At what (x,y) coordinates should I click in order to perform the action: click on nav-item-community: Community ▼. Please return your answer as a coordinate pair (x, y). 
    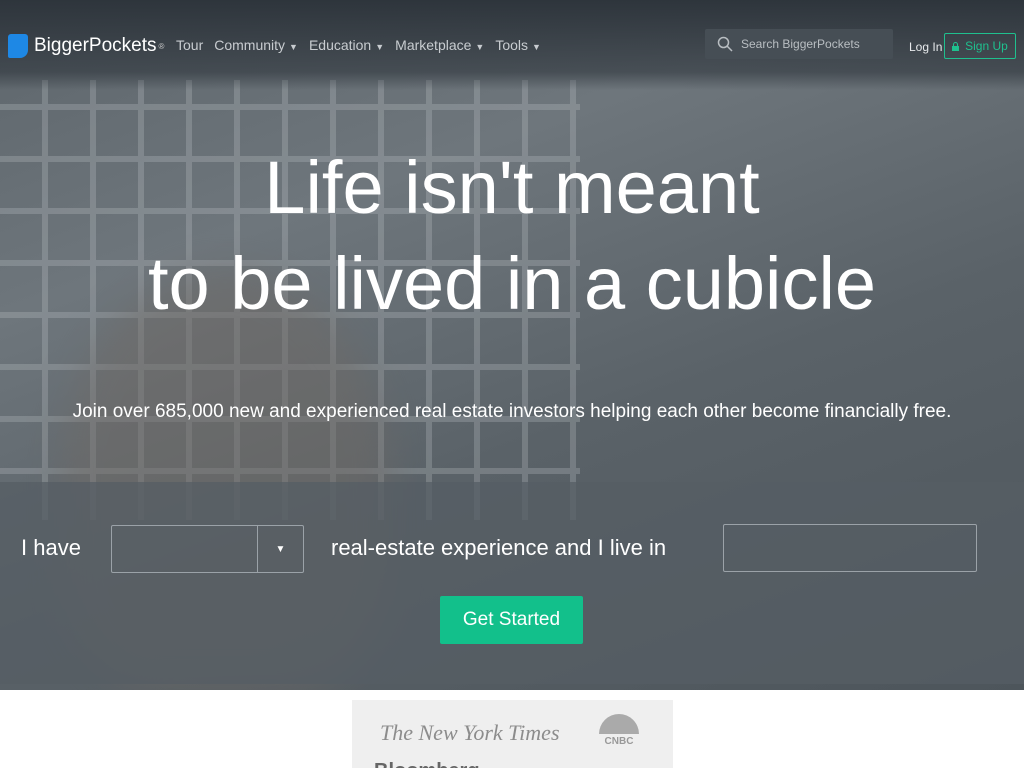
    Looking at the image, I should click on (256, 45).